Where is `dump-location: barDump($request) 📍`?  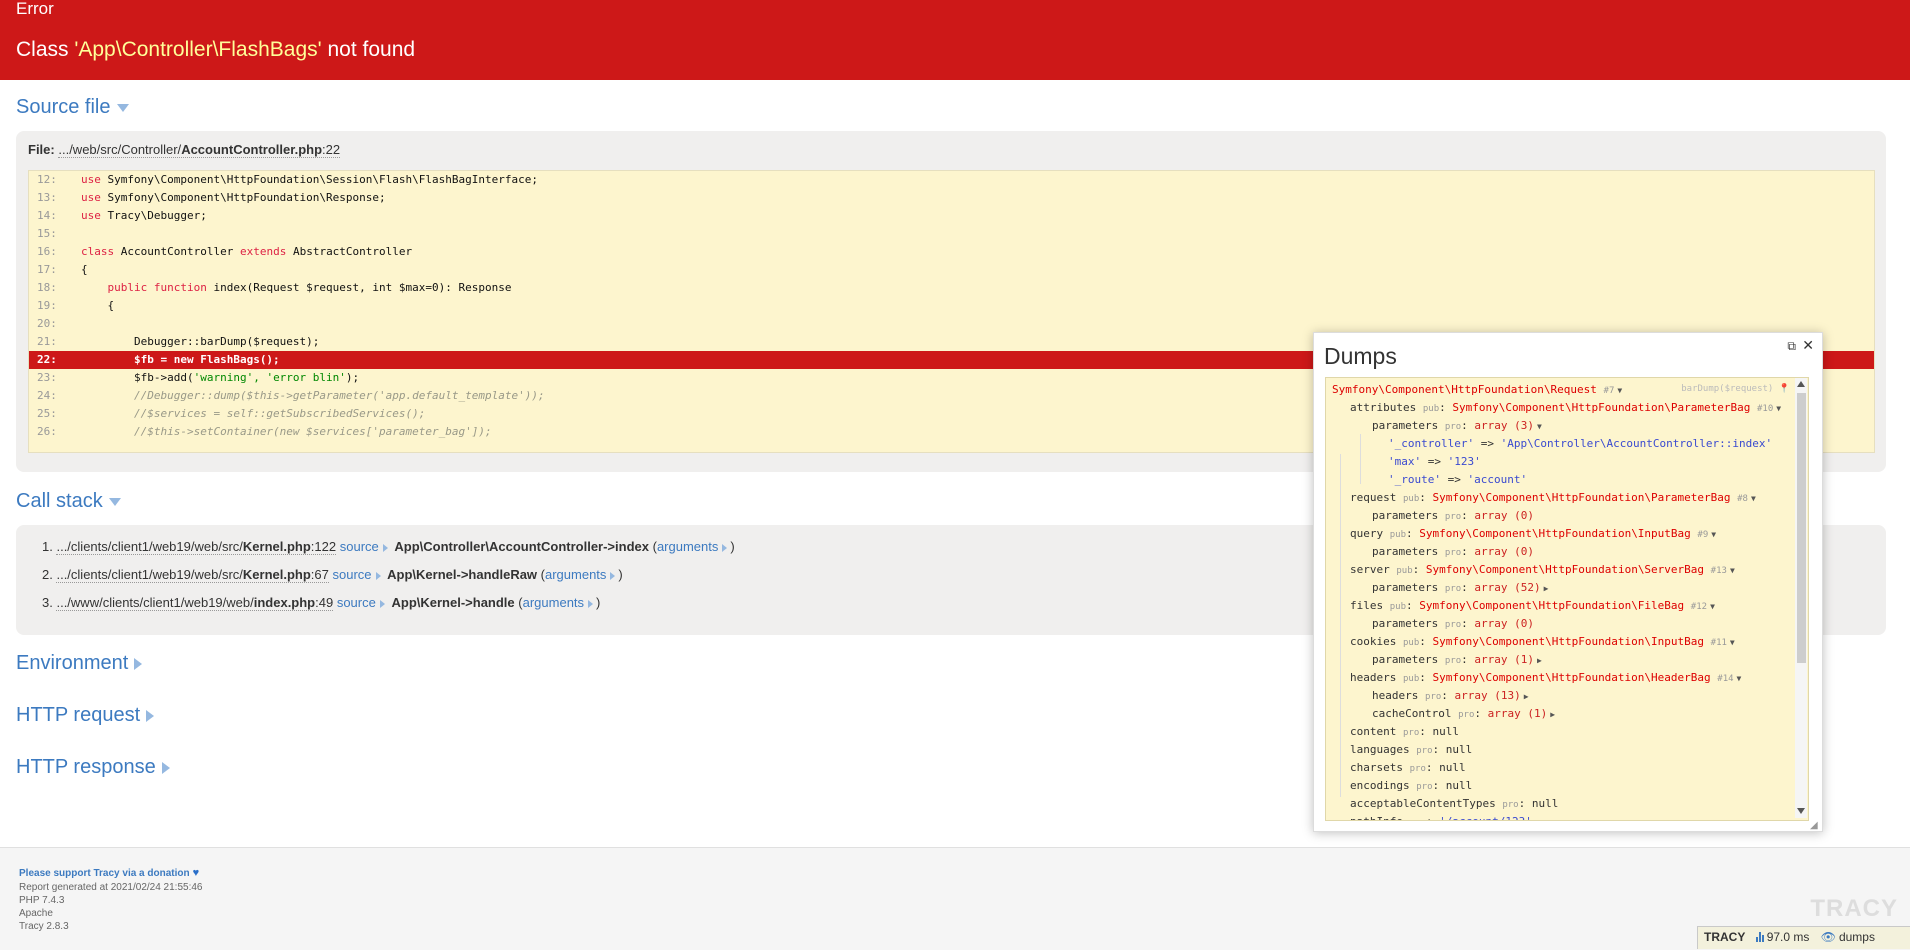
dump-location: barDump($request) 📍 is located at coordinates (1735, 389).